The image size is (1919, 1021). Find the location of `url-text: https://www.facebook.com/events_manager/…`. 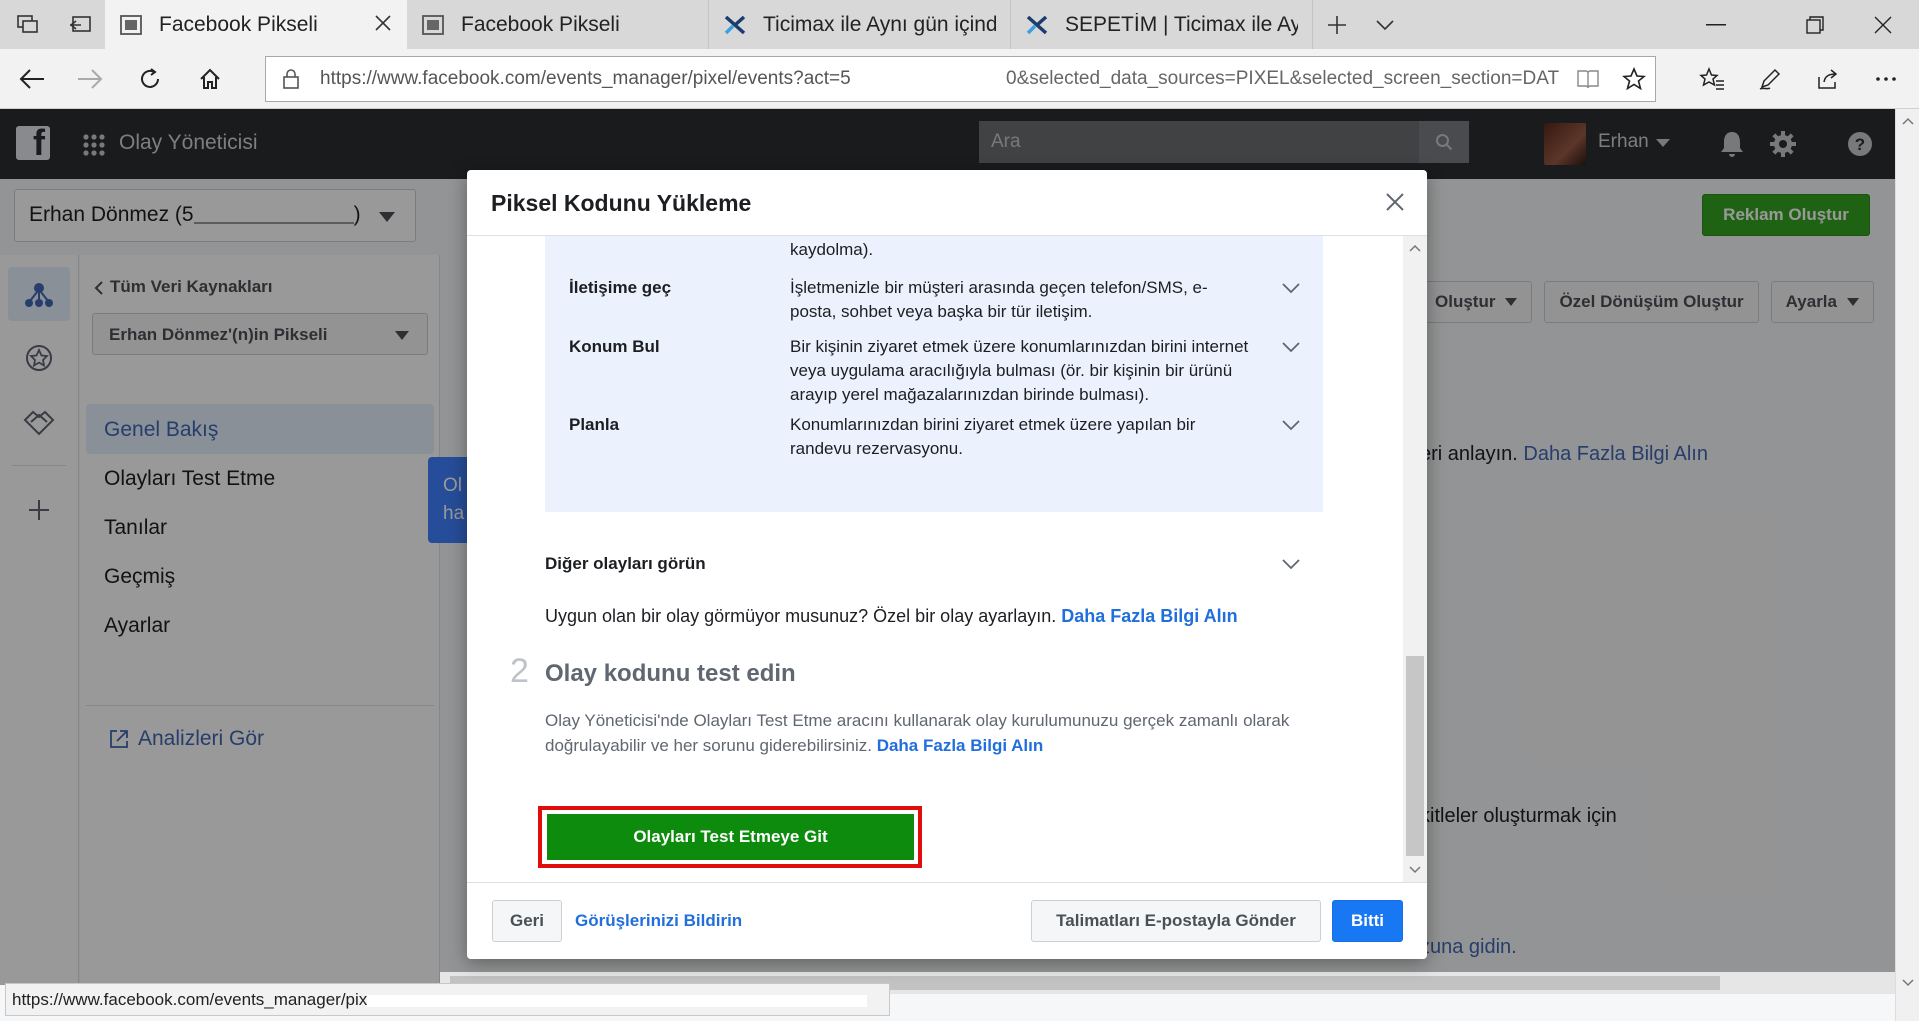

url-text: https://www.facebook.com/events_manager/… is located at coordinates (585, 78).